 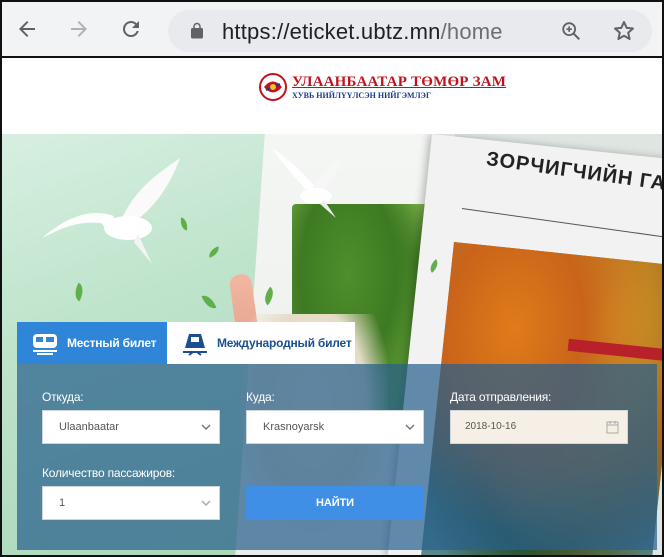 What do you see at coordinates (612, 427) in the screenshot?
I see `calendar-icon` at bounding box center [612, 427].